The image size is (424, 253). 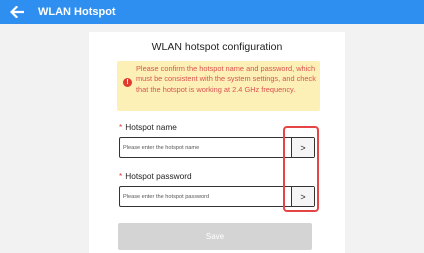 What do you see at coordinates (205, 147) in the screenshot?
I see `hotspot-name-input` at bounding box center [205, 147].